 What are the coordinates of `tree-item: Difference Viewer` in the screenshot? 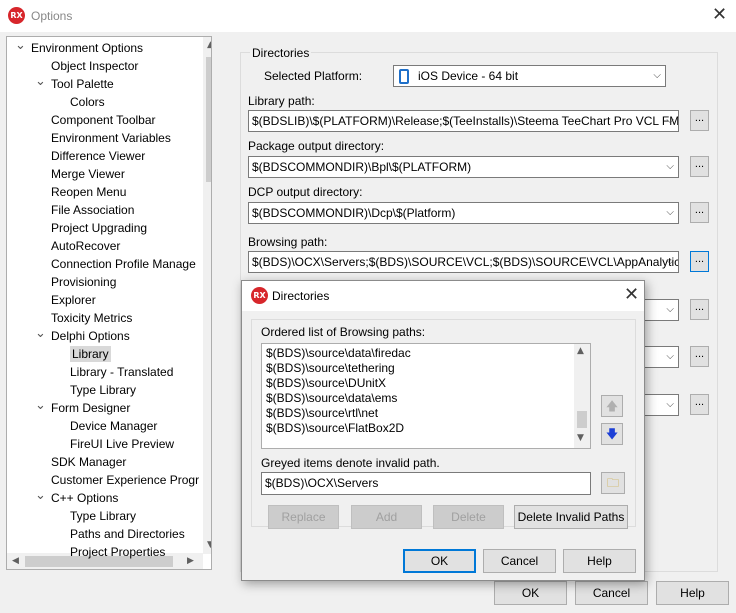 It's located at (98, 156).